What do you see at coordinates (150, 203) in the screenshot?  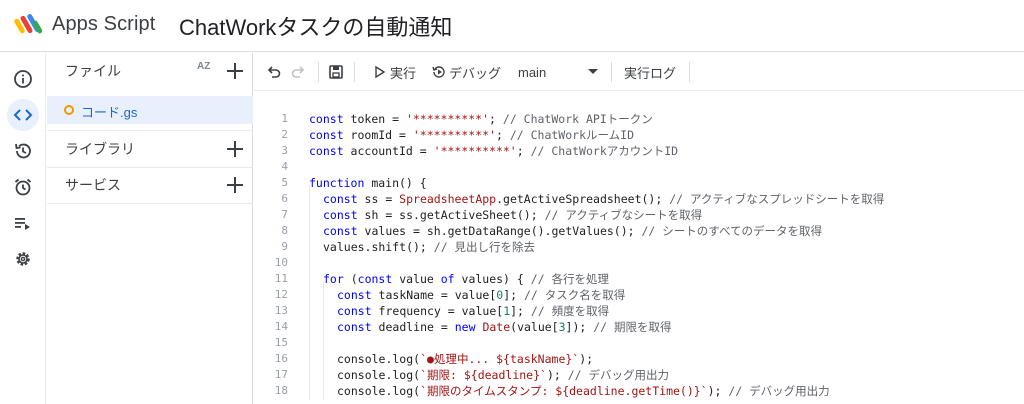 I see `divider` at bounding box center [150, 203].